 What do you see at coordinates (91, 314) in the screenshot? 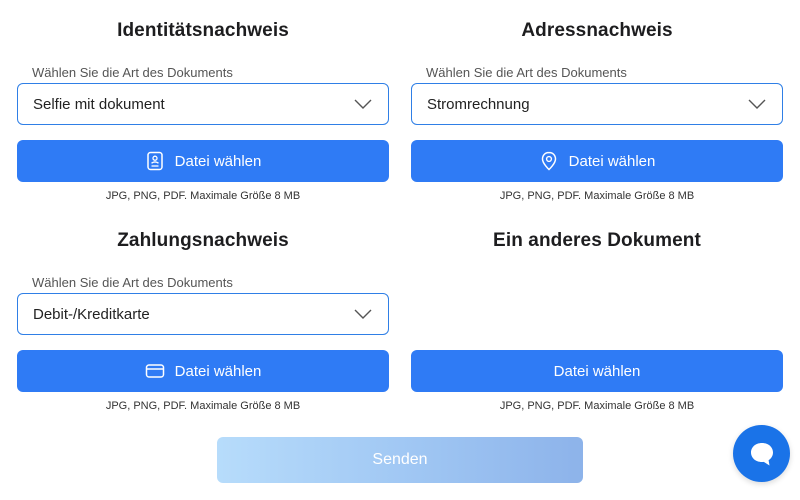
I see `select-value: Debit-/Kreditkarte` at bounding box center [91, 314].